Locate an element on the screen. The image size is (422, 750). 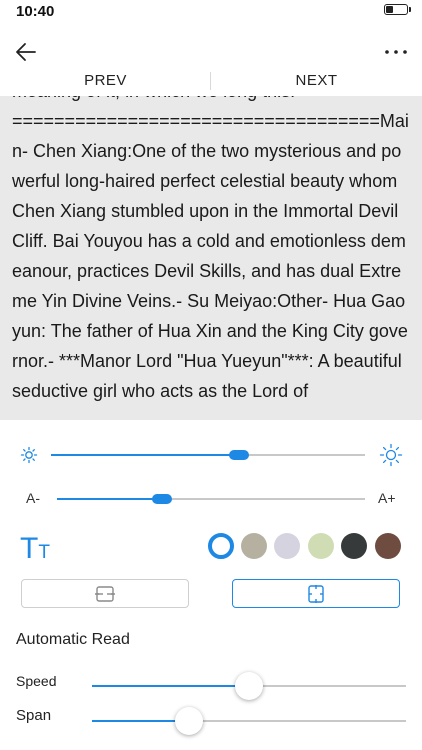
page-scroll-vertical-icon is located at coordinates (316, 593).